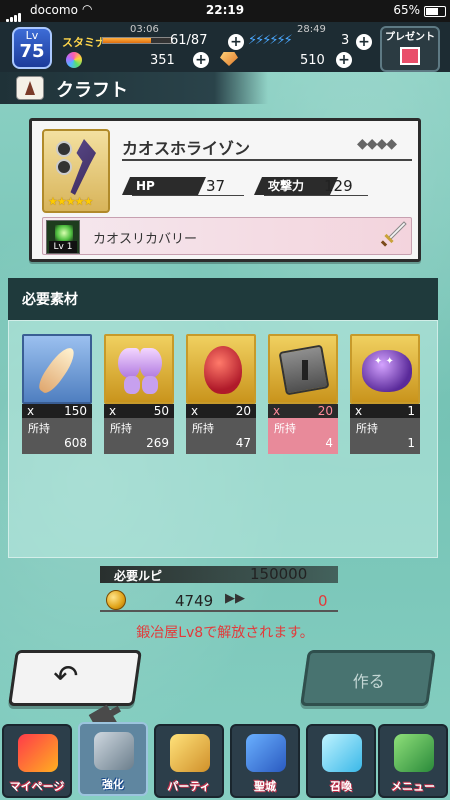 The width and height of the screenshot is (450, 800). What do you see at coordinates (368, 681) in the screenshot?
I see `craft-label: 作る` at bounding box center [368, 681].